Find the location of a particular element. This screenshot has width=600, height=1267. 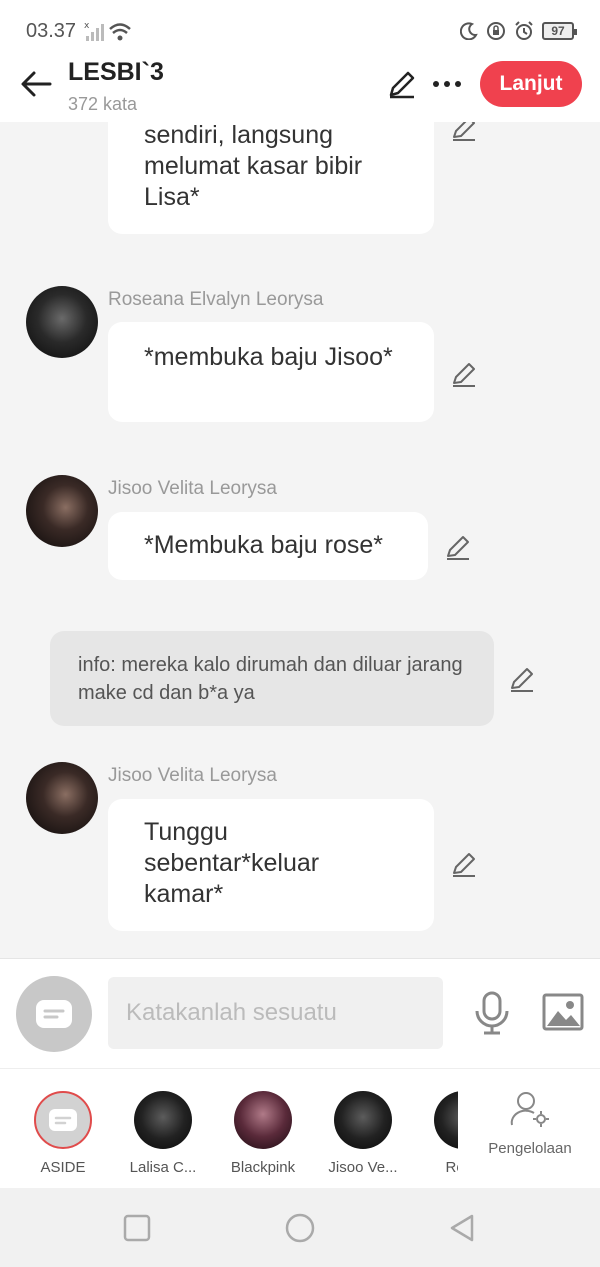

pencil-icon is located at coordinates (402, 84).